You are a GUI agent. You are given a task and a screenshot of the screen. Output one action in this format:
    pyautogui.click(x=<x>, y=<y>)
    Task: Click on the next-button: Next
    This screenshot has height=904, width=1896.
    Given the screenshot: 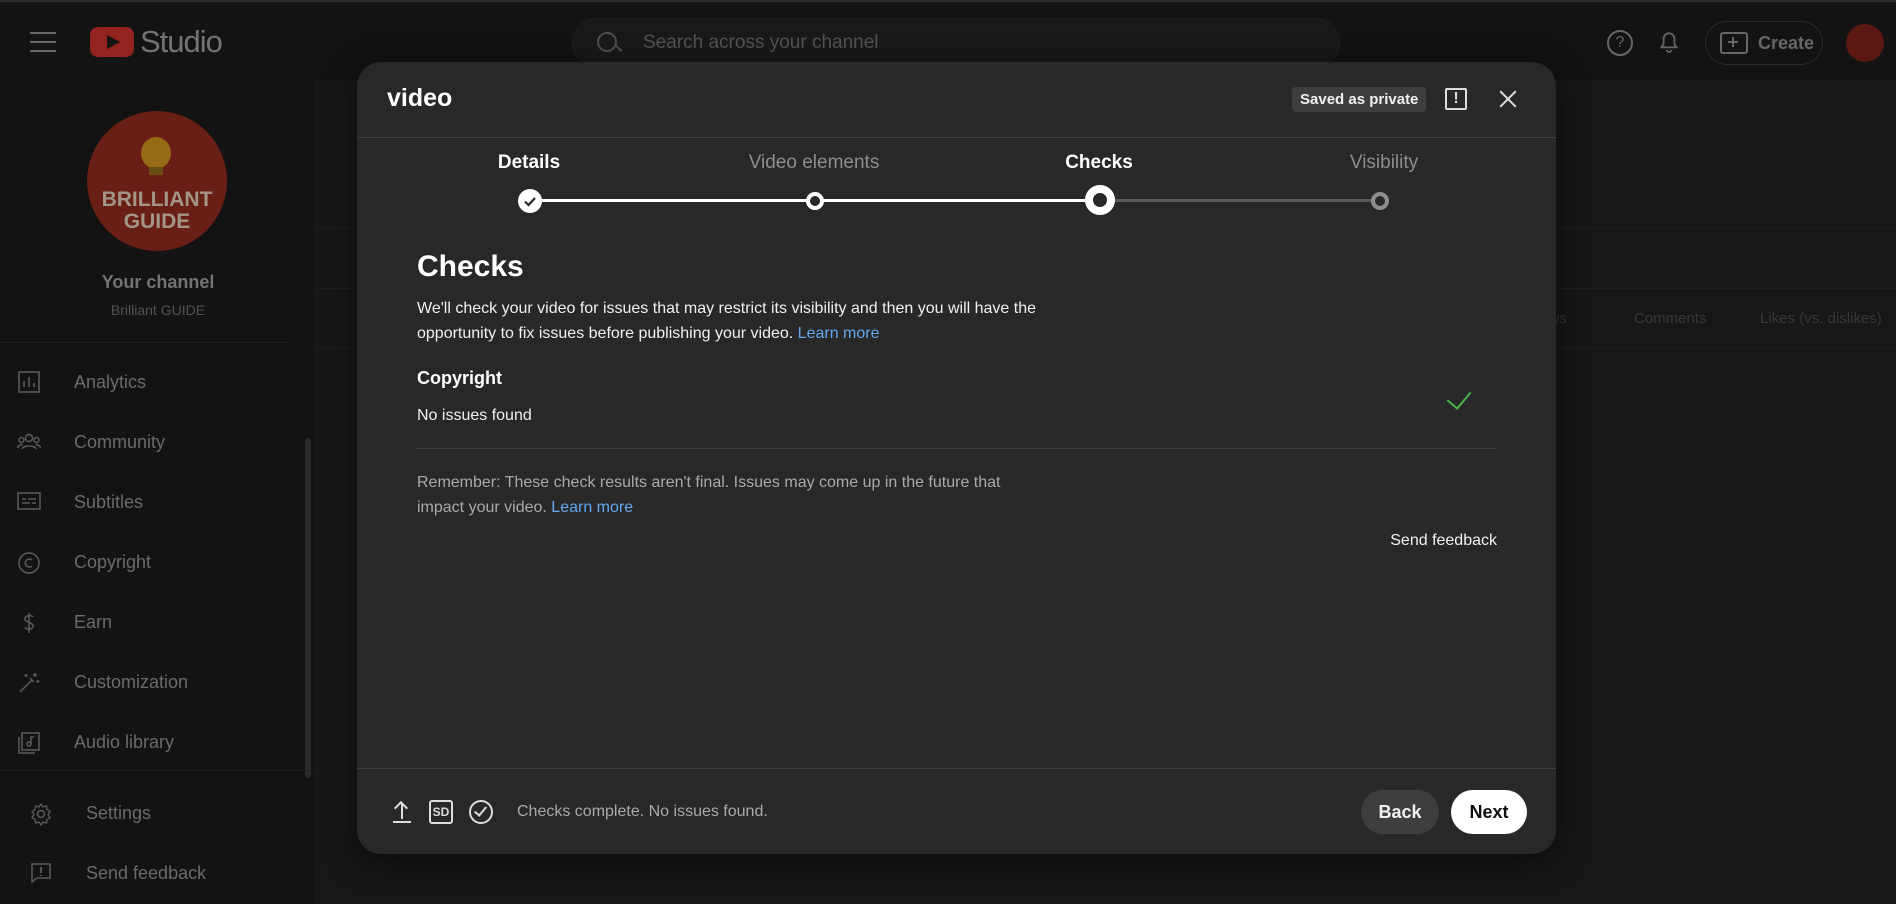 What is the action you would take?
    pyautogui.click(x=1489, y=812)
    